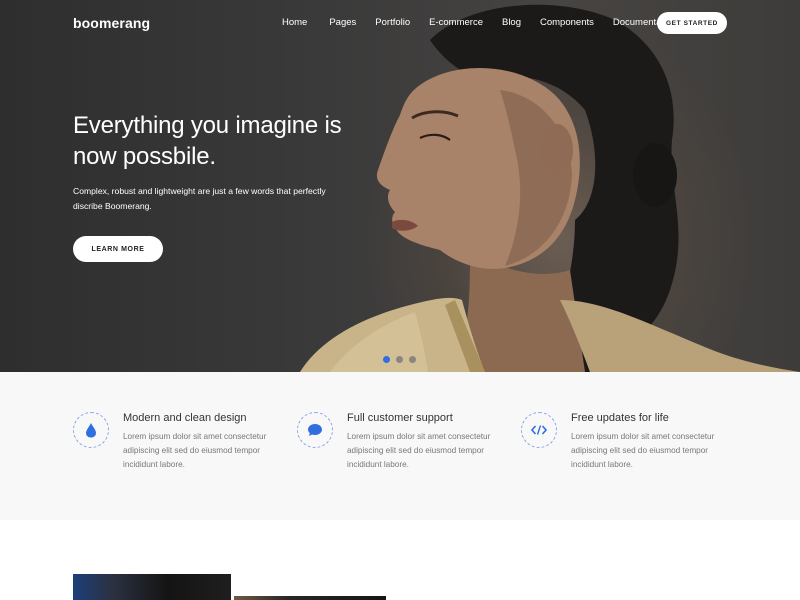 The image size is (800, 600). What do you see at coordinates (692, 23) in the screenshot?
I see `get-started-button: GET STARTED` at bounding box center [692, 23].